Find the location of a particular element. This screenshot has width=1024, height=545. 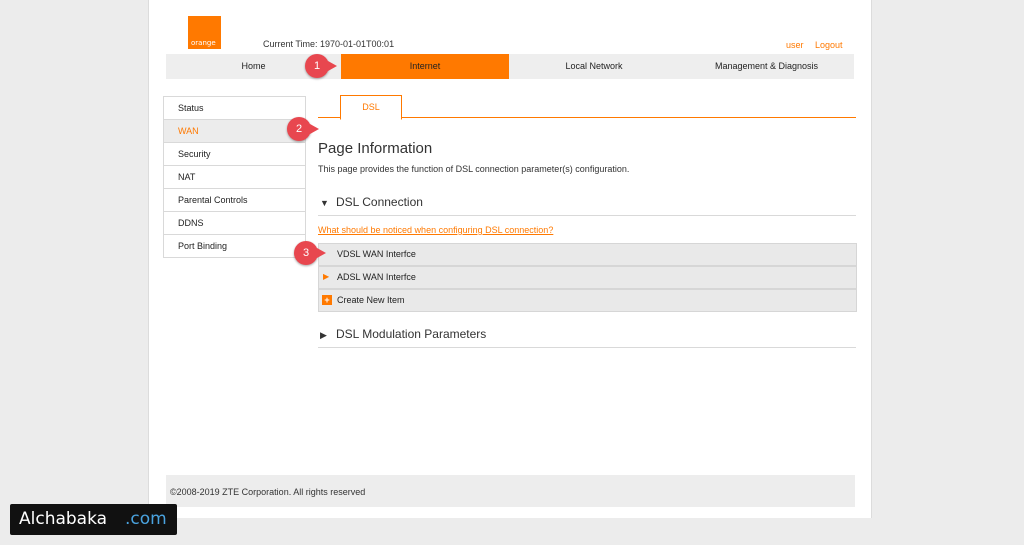

tab-dsl: DSL is located at coordinates (371, 107).